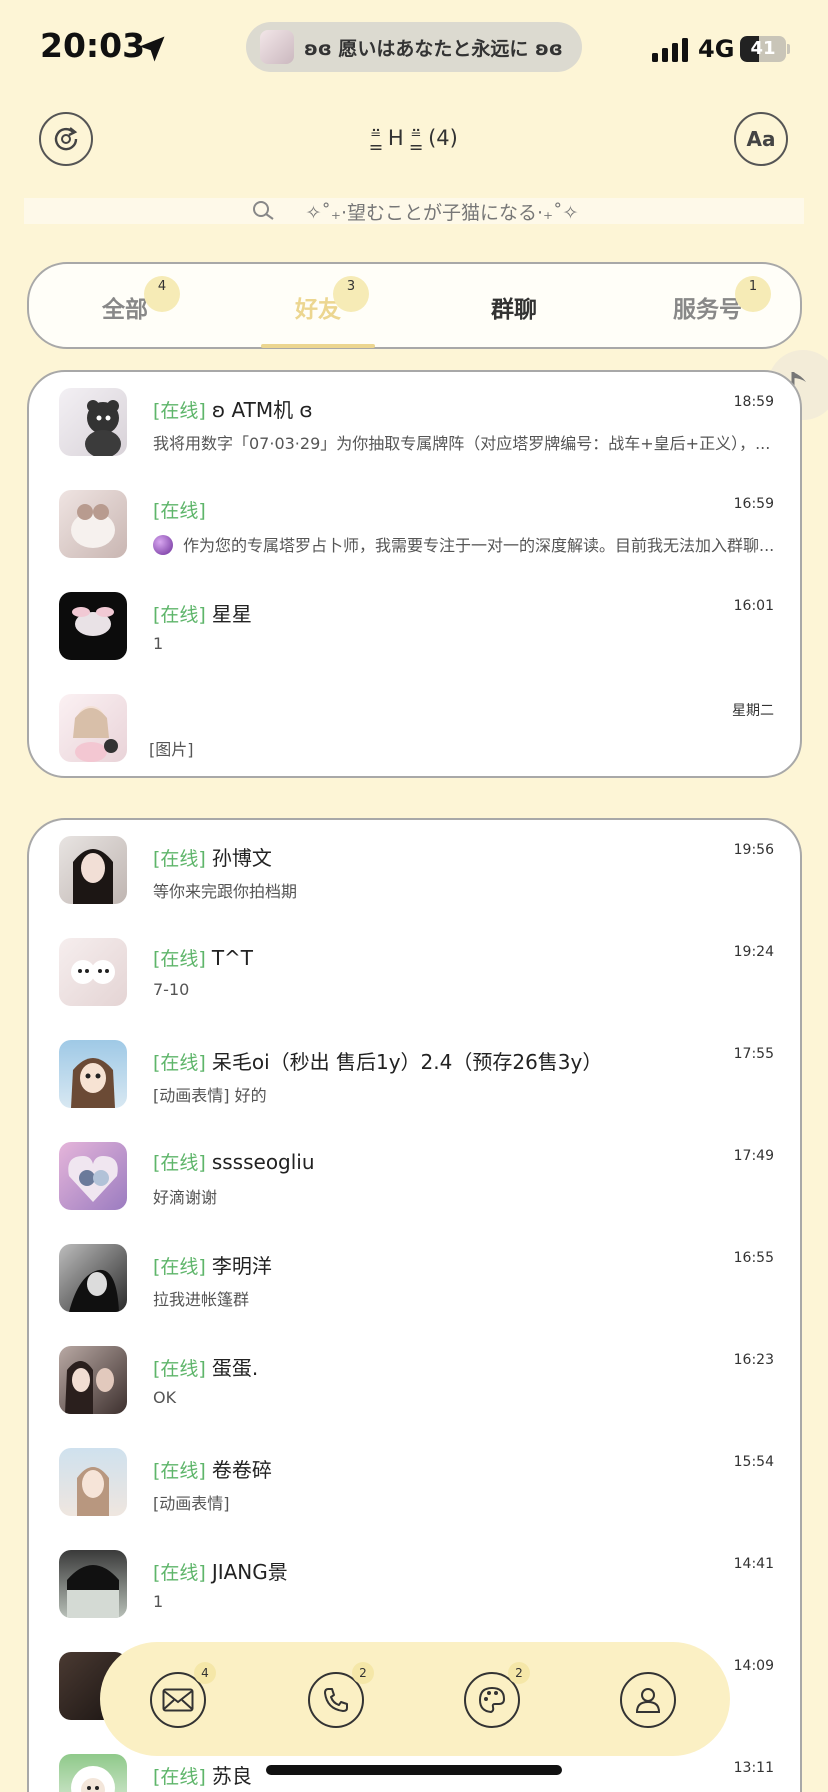  What do you see at coordinates (442, 212) in the screenshot?
I see `search-placeholder: ✧˚₊‧望むことが子猫になる‧₊˚✧` at bounding box center [442, 212].